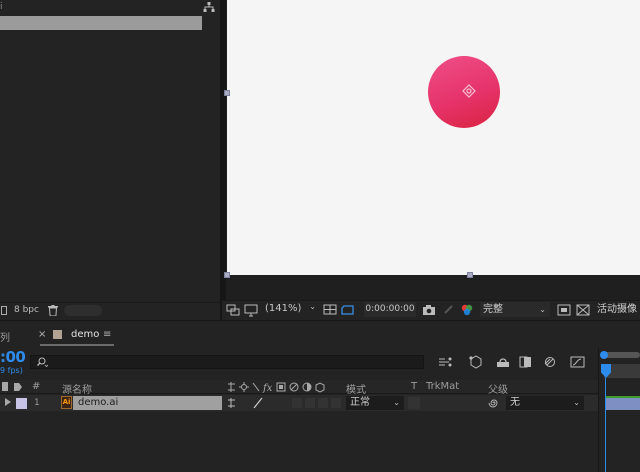 The width and height of the screenshot is (640, 472). Describe the element at coordinates (493, 309) in the screenshot. I see `resolution-value: 完整` at that location.